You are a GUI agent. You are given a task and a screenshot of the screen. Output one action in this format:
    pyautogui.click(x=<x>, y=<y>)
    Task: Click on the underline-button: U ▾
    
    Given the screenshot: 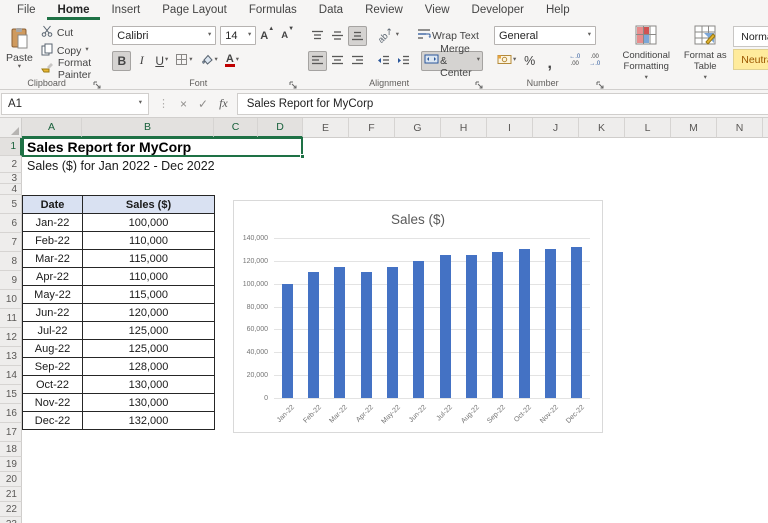 What is the action you would take?
    pyautogui.click(x=161, y=61)
    